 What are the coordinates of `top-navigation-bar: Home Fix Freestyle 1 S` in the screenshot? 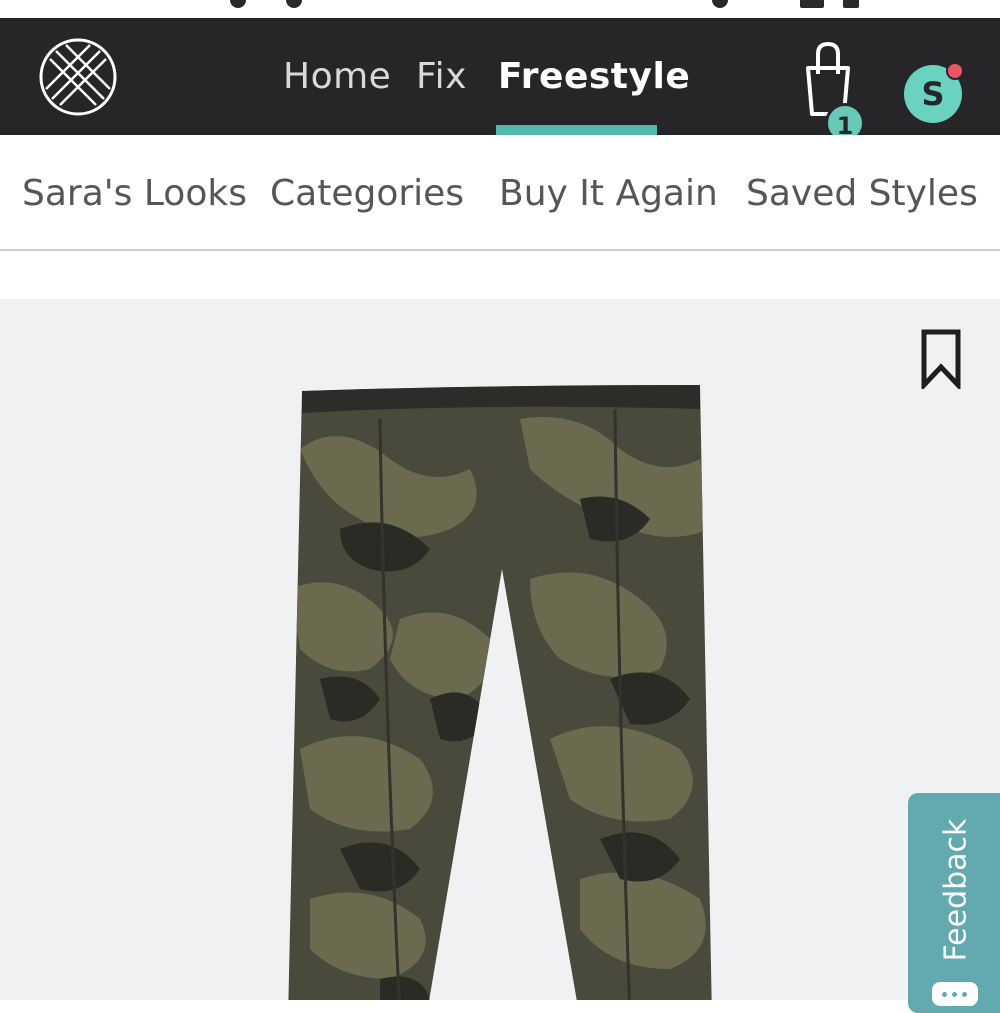 It's located at (500, 80).